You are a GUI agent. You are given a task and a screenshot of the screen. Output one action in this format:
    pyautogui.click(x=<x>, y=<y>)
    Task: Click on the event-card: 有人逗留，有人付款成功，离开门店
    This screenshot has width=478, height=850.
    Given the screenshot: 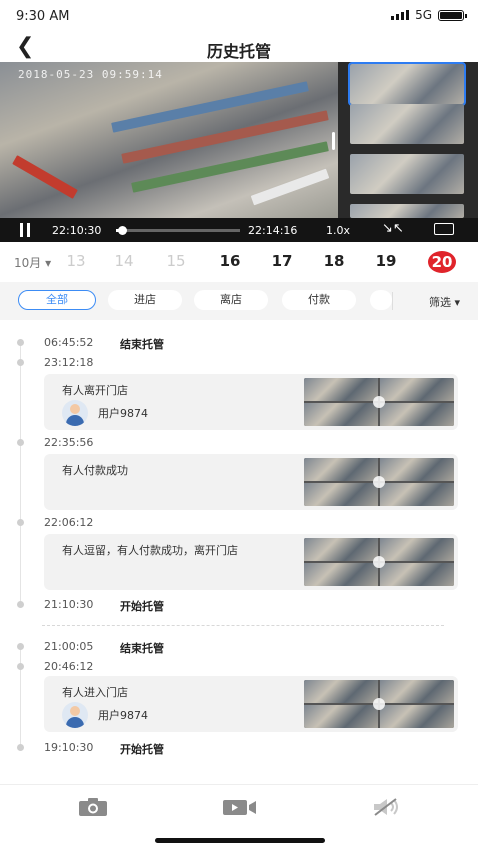 What is the action you would take?
    pyautogui.click(x=251, y=562)
    